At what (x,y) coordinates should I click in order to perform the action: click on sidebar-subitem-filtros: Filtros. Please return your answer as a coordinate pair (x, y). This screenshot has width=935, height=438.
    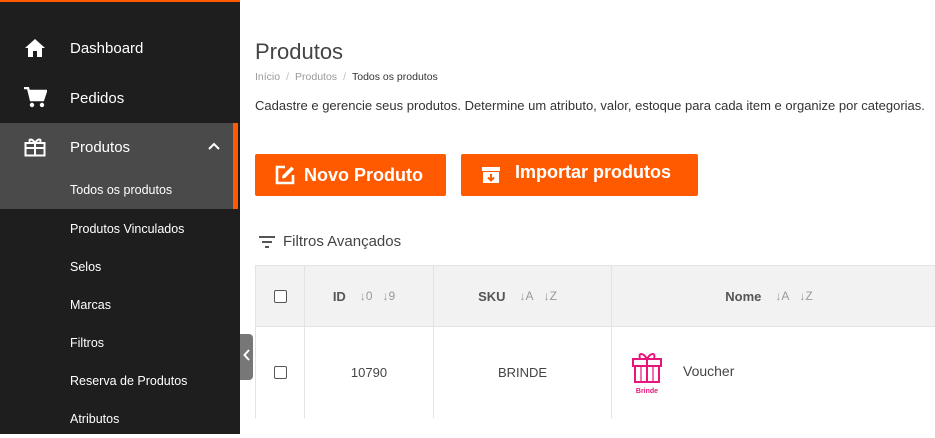
    Looking at the image, I should click on (119, 343).